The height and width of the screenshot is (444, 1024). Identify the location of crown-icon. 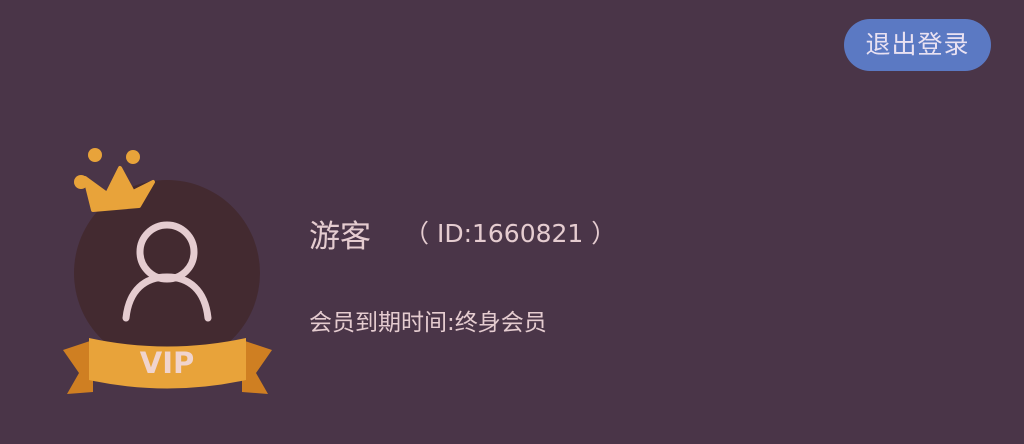
(114, 180).